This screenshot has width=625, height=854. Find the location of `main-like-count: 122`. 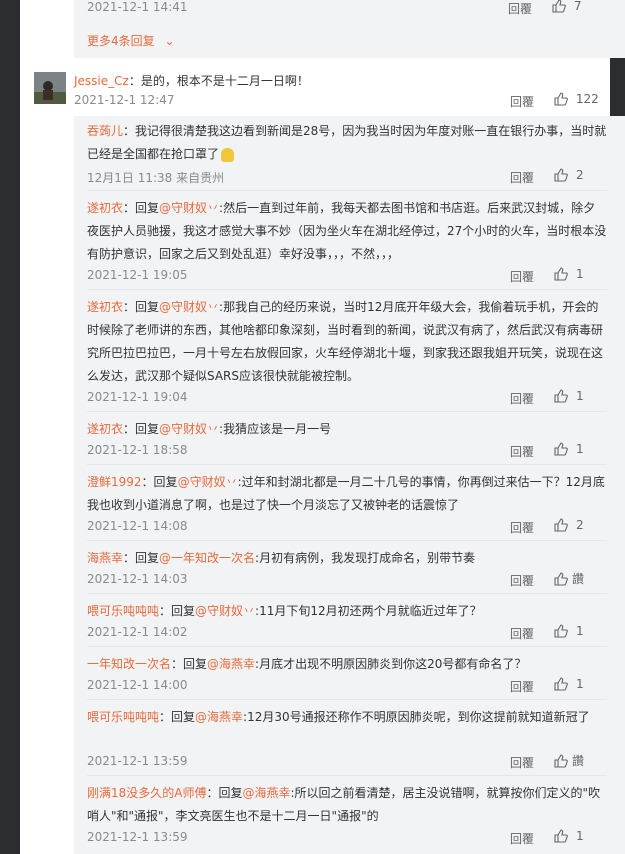

main-like-count: 122 is located at coordinates (587, 98).